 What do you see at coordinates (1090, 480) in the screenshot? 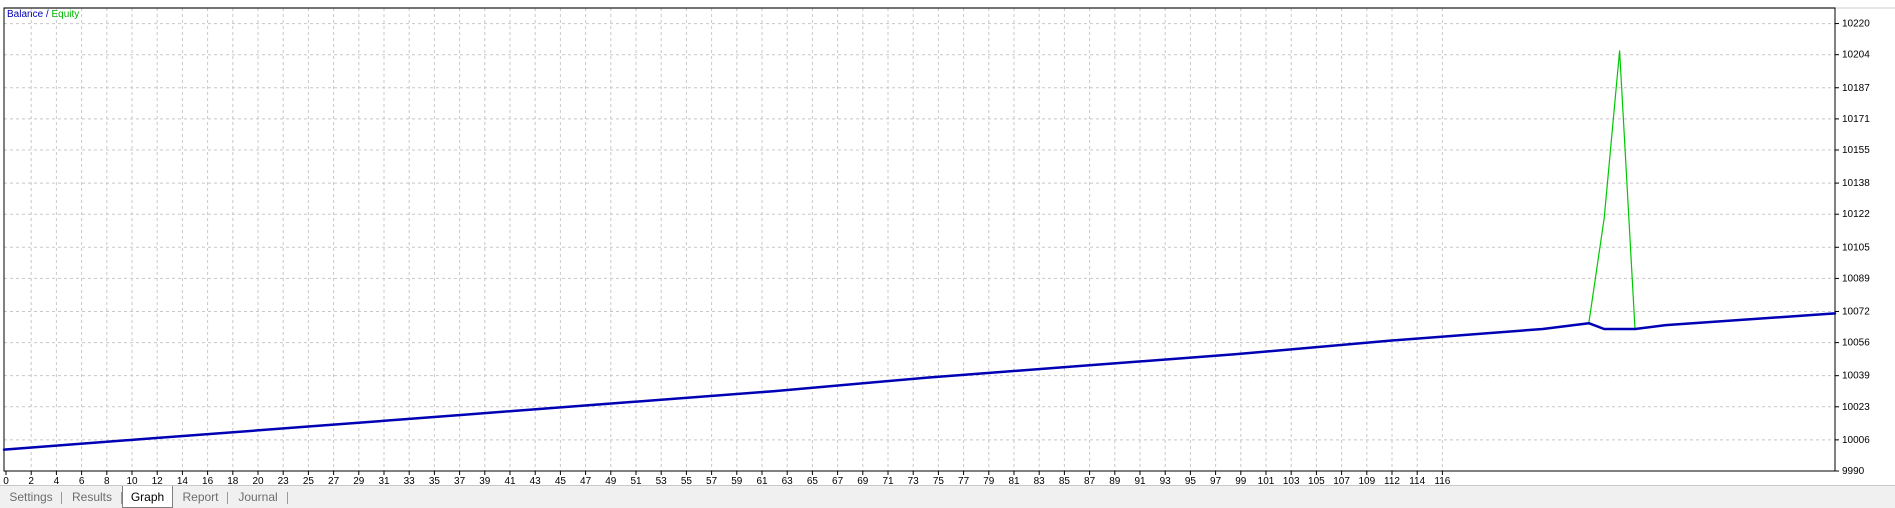
I see `x-tick-label: 87` at bounding box center [1090, 480].